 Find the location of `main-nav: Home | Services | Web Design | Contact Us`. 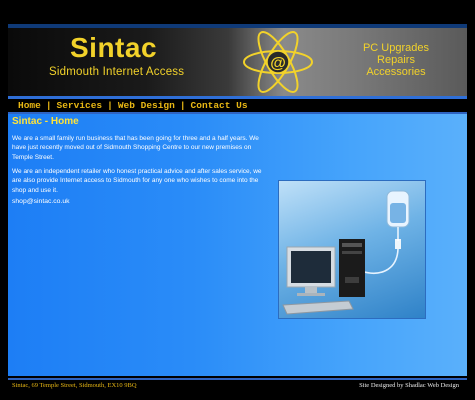

main-nav: Home | Services | Web Design | Contact Us is located at coordinates (237, 106).